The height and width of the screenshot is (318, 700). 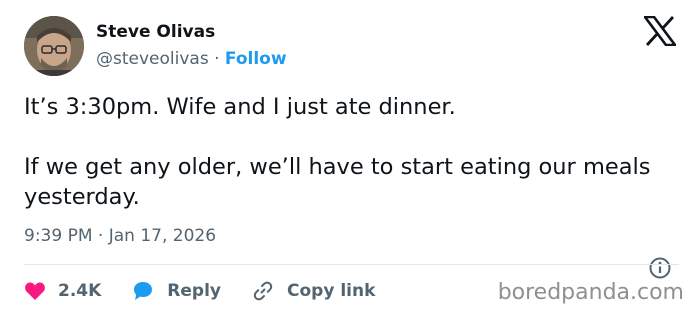 I want to click on like-button: 2.4K, so click(x=62, y=291).